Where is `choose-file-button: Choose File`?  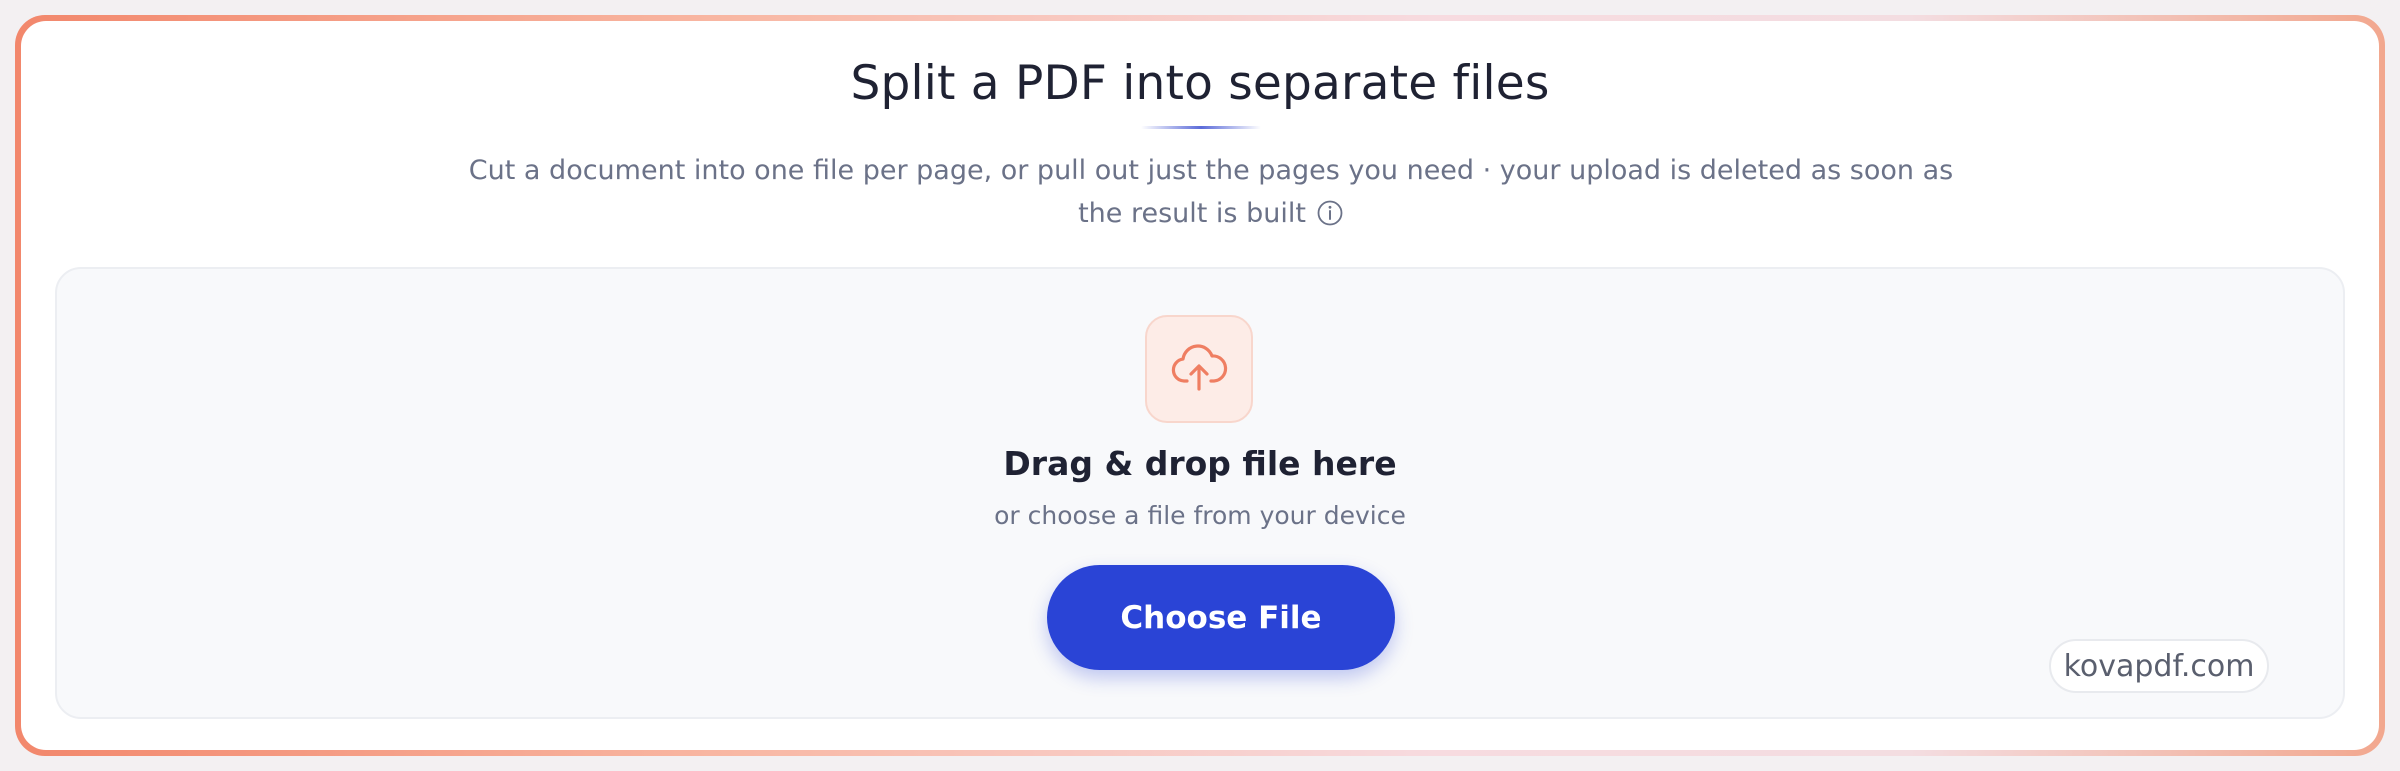 choose-file-button: Choose File is located at coordinates (1221, 617).